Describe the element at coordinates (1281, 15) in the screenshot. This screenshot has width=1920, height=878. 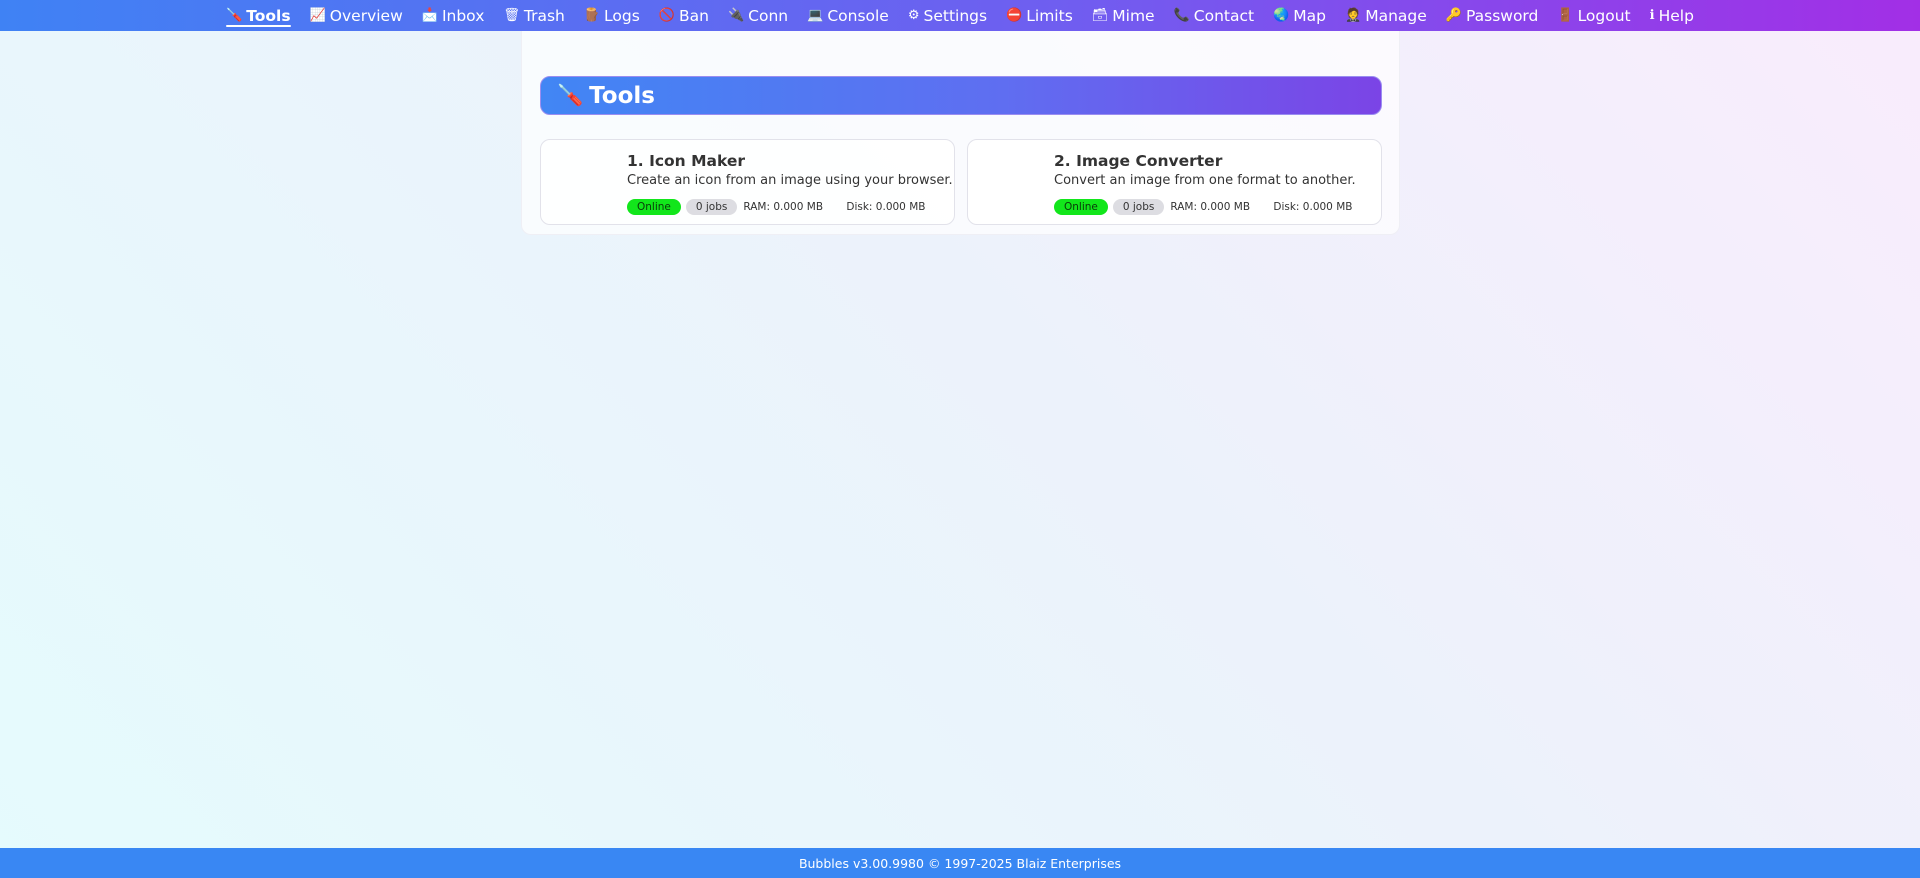
I see `globe-icon: 🌏` at that location.